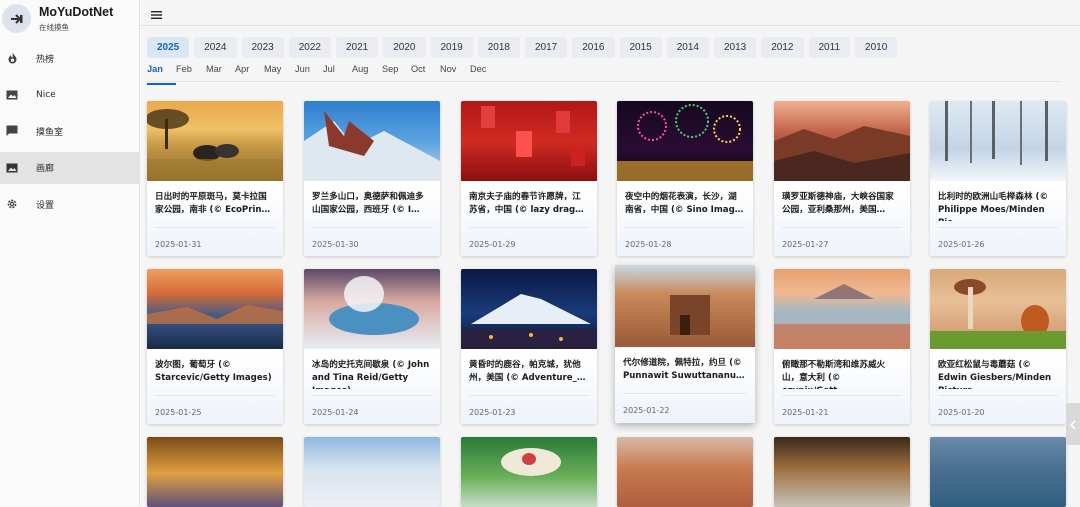 This screenshot has width=1080, height=507. What do you see at coordinates (805, 244) in the screenshot?
I see `gallery-date: 2025-01-27` at bounding box center [805, 244].